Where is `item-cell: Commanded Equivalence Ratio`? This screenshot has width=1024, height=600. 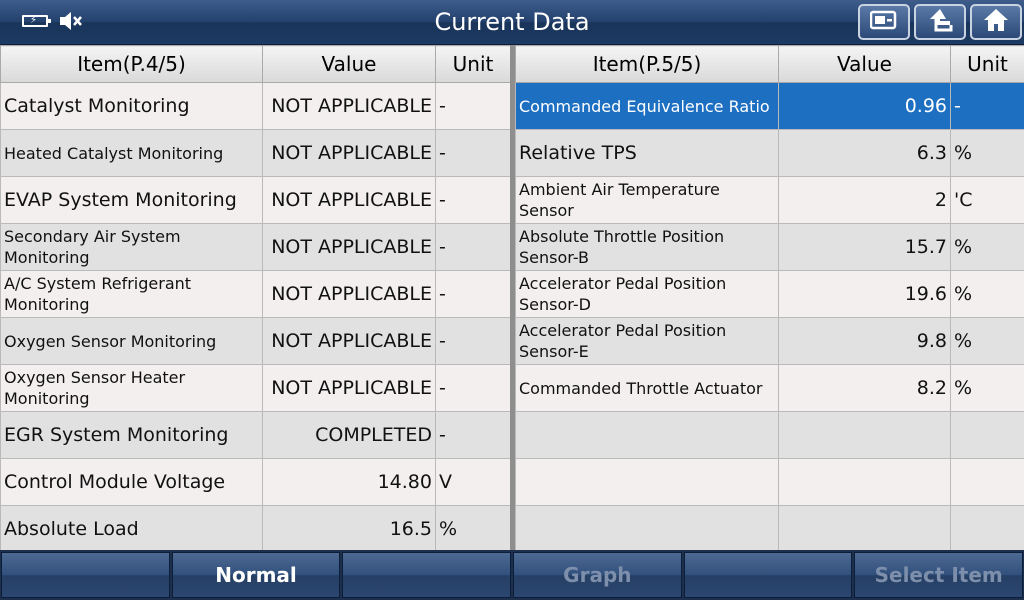 item-cell: Commanded Equivalence Ratio is located at coordinates (647, 106).